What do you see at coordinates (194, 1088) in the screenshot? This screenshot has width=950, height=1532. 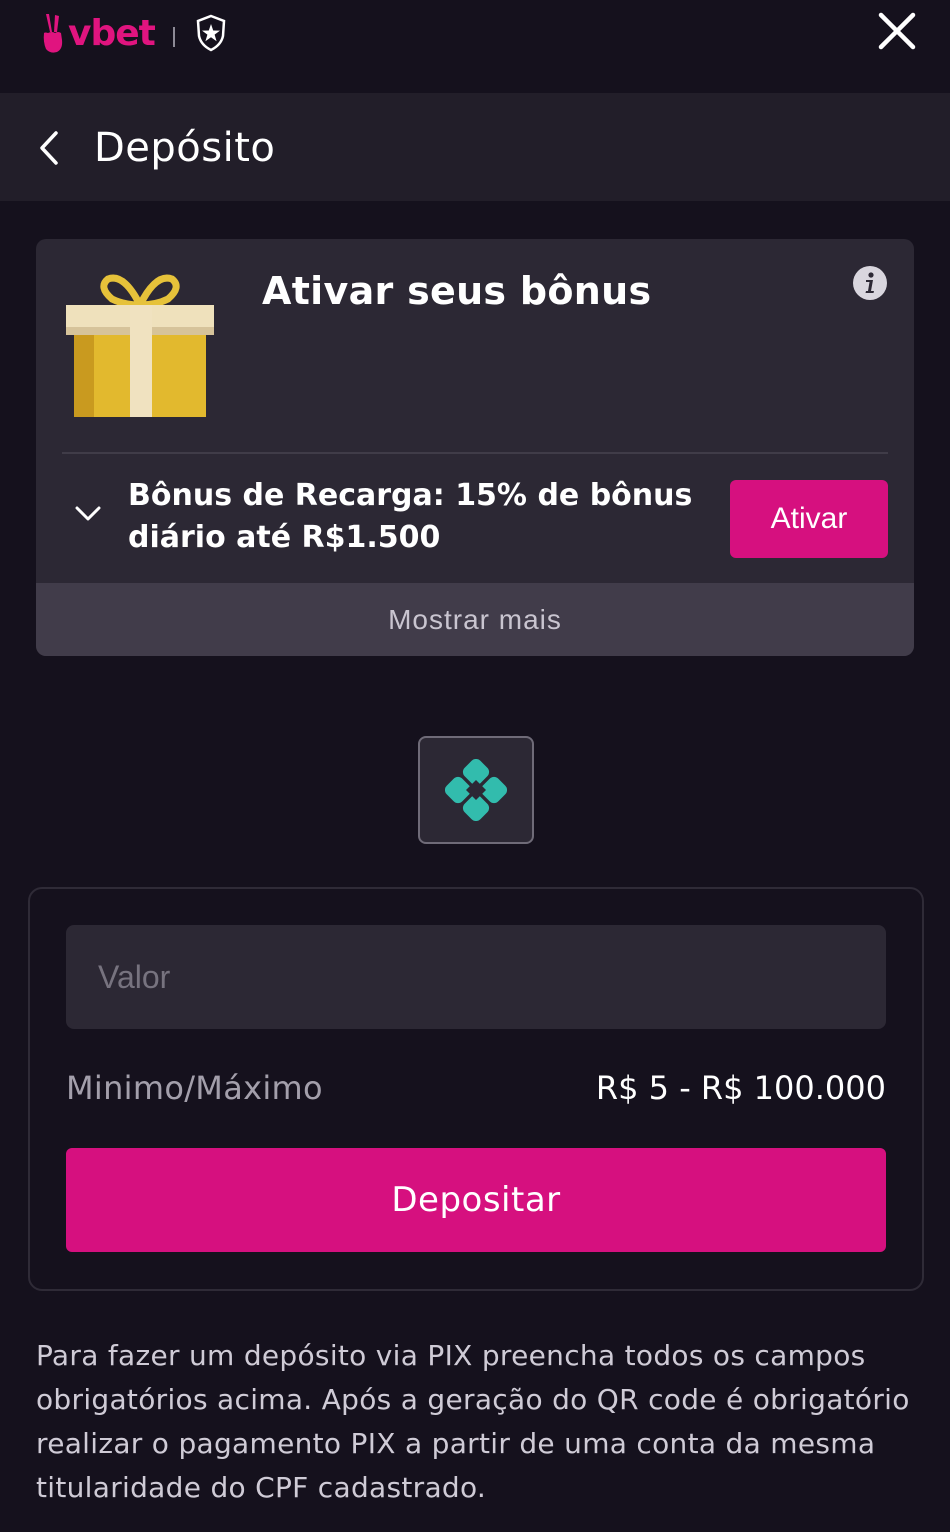 I see `limits-label: Minimo/Máximo` at bounding box center [194, 1088].